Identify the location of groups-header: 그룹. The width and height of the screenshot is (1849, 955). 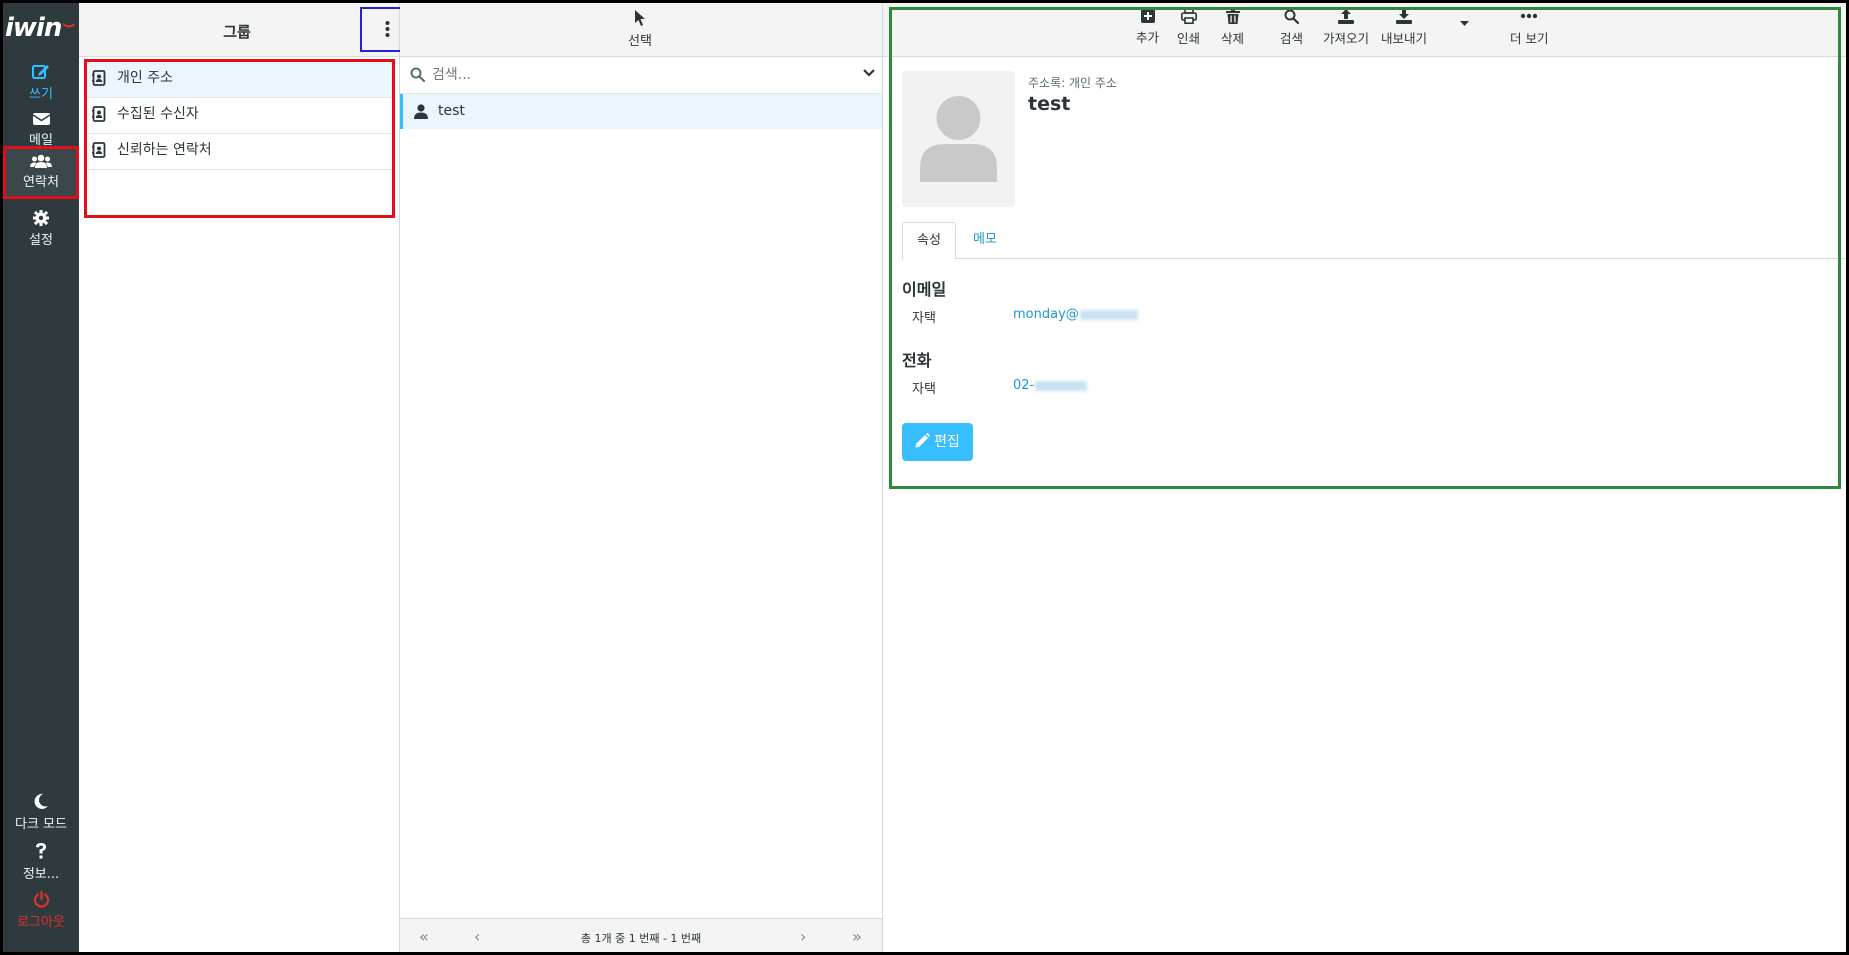
(247, 30).